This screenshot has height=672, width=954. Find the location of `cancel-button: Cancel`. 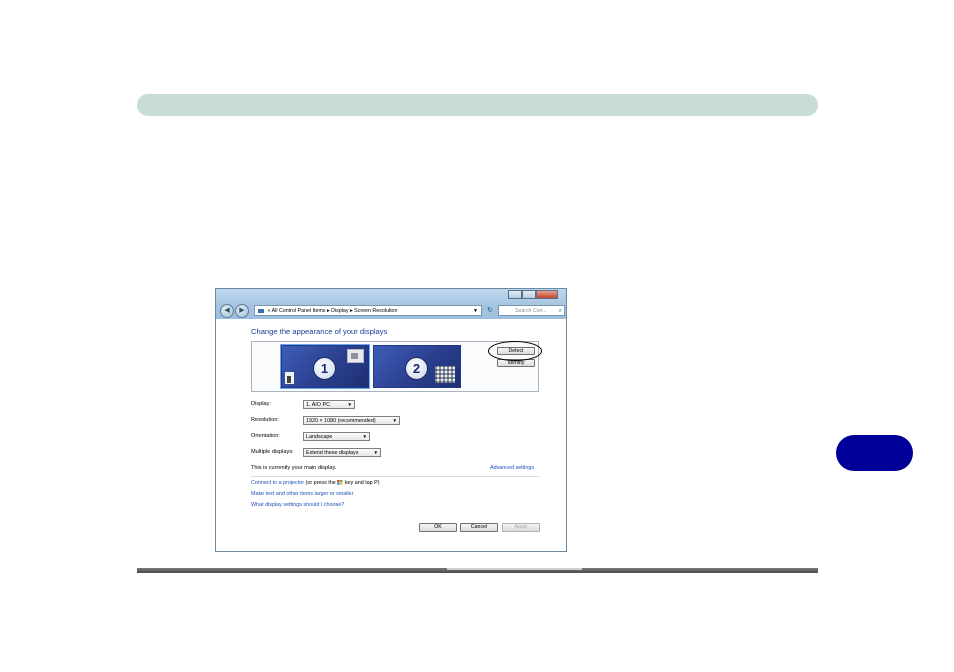

cancel-button: Cancel is located at coordinates (479, 527).